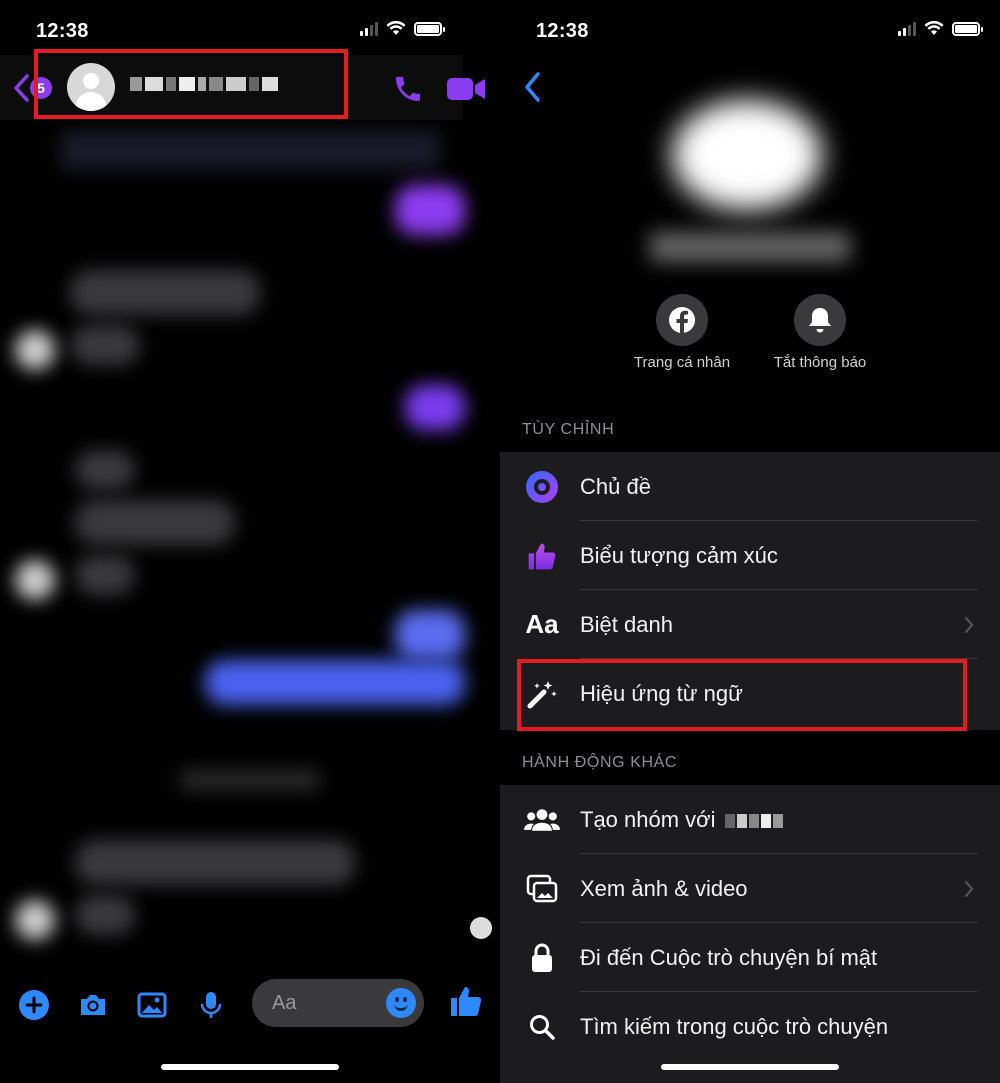 Image resolution: width=1000 pixels, height=1083 pixels. What do you see at coordinates (754, 820) in the screenshot?
I see `pixelated-name` at bounding box center [754, 820].